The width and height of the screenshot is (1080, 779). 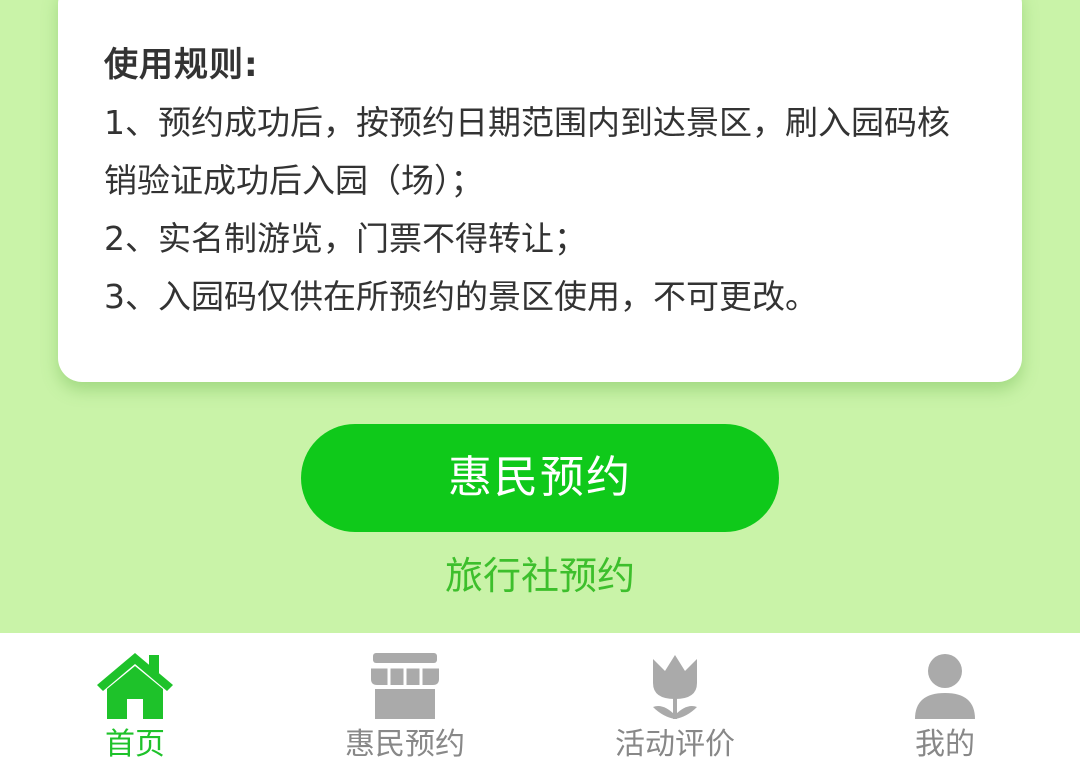 I want to click on tulip-icon, so click(x=675, y=687).